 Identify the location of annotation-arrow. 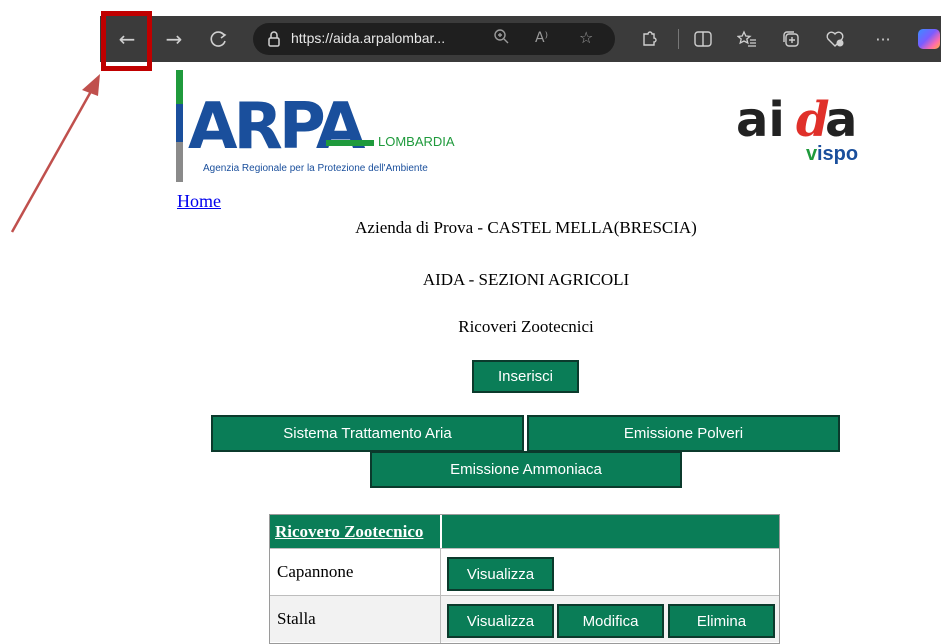
(55, 153).